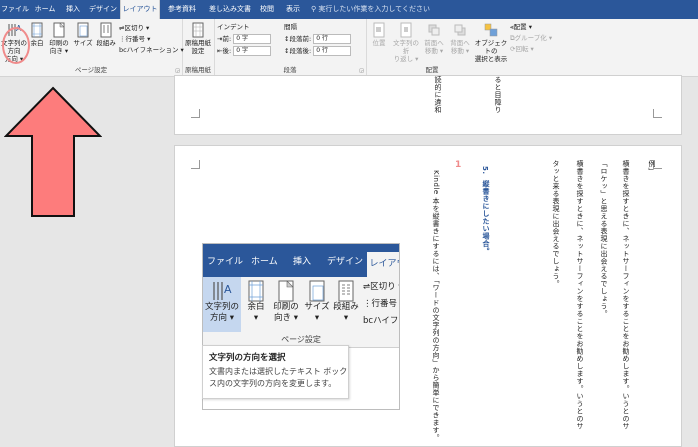 The height and width of the screenshot is (447, 698). I want to click on embedded-tab-home: ホーム, so click(264, 262).